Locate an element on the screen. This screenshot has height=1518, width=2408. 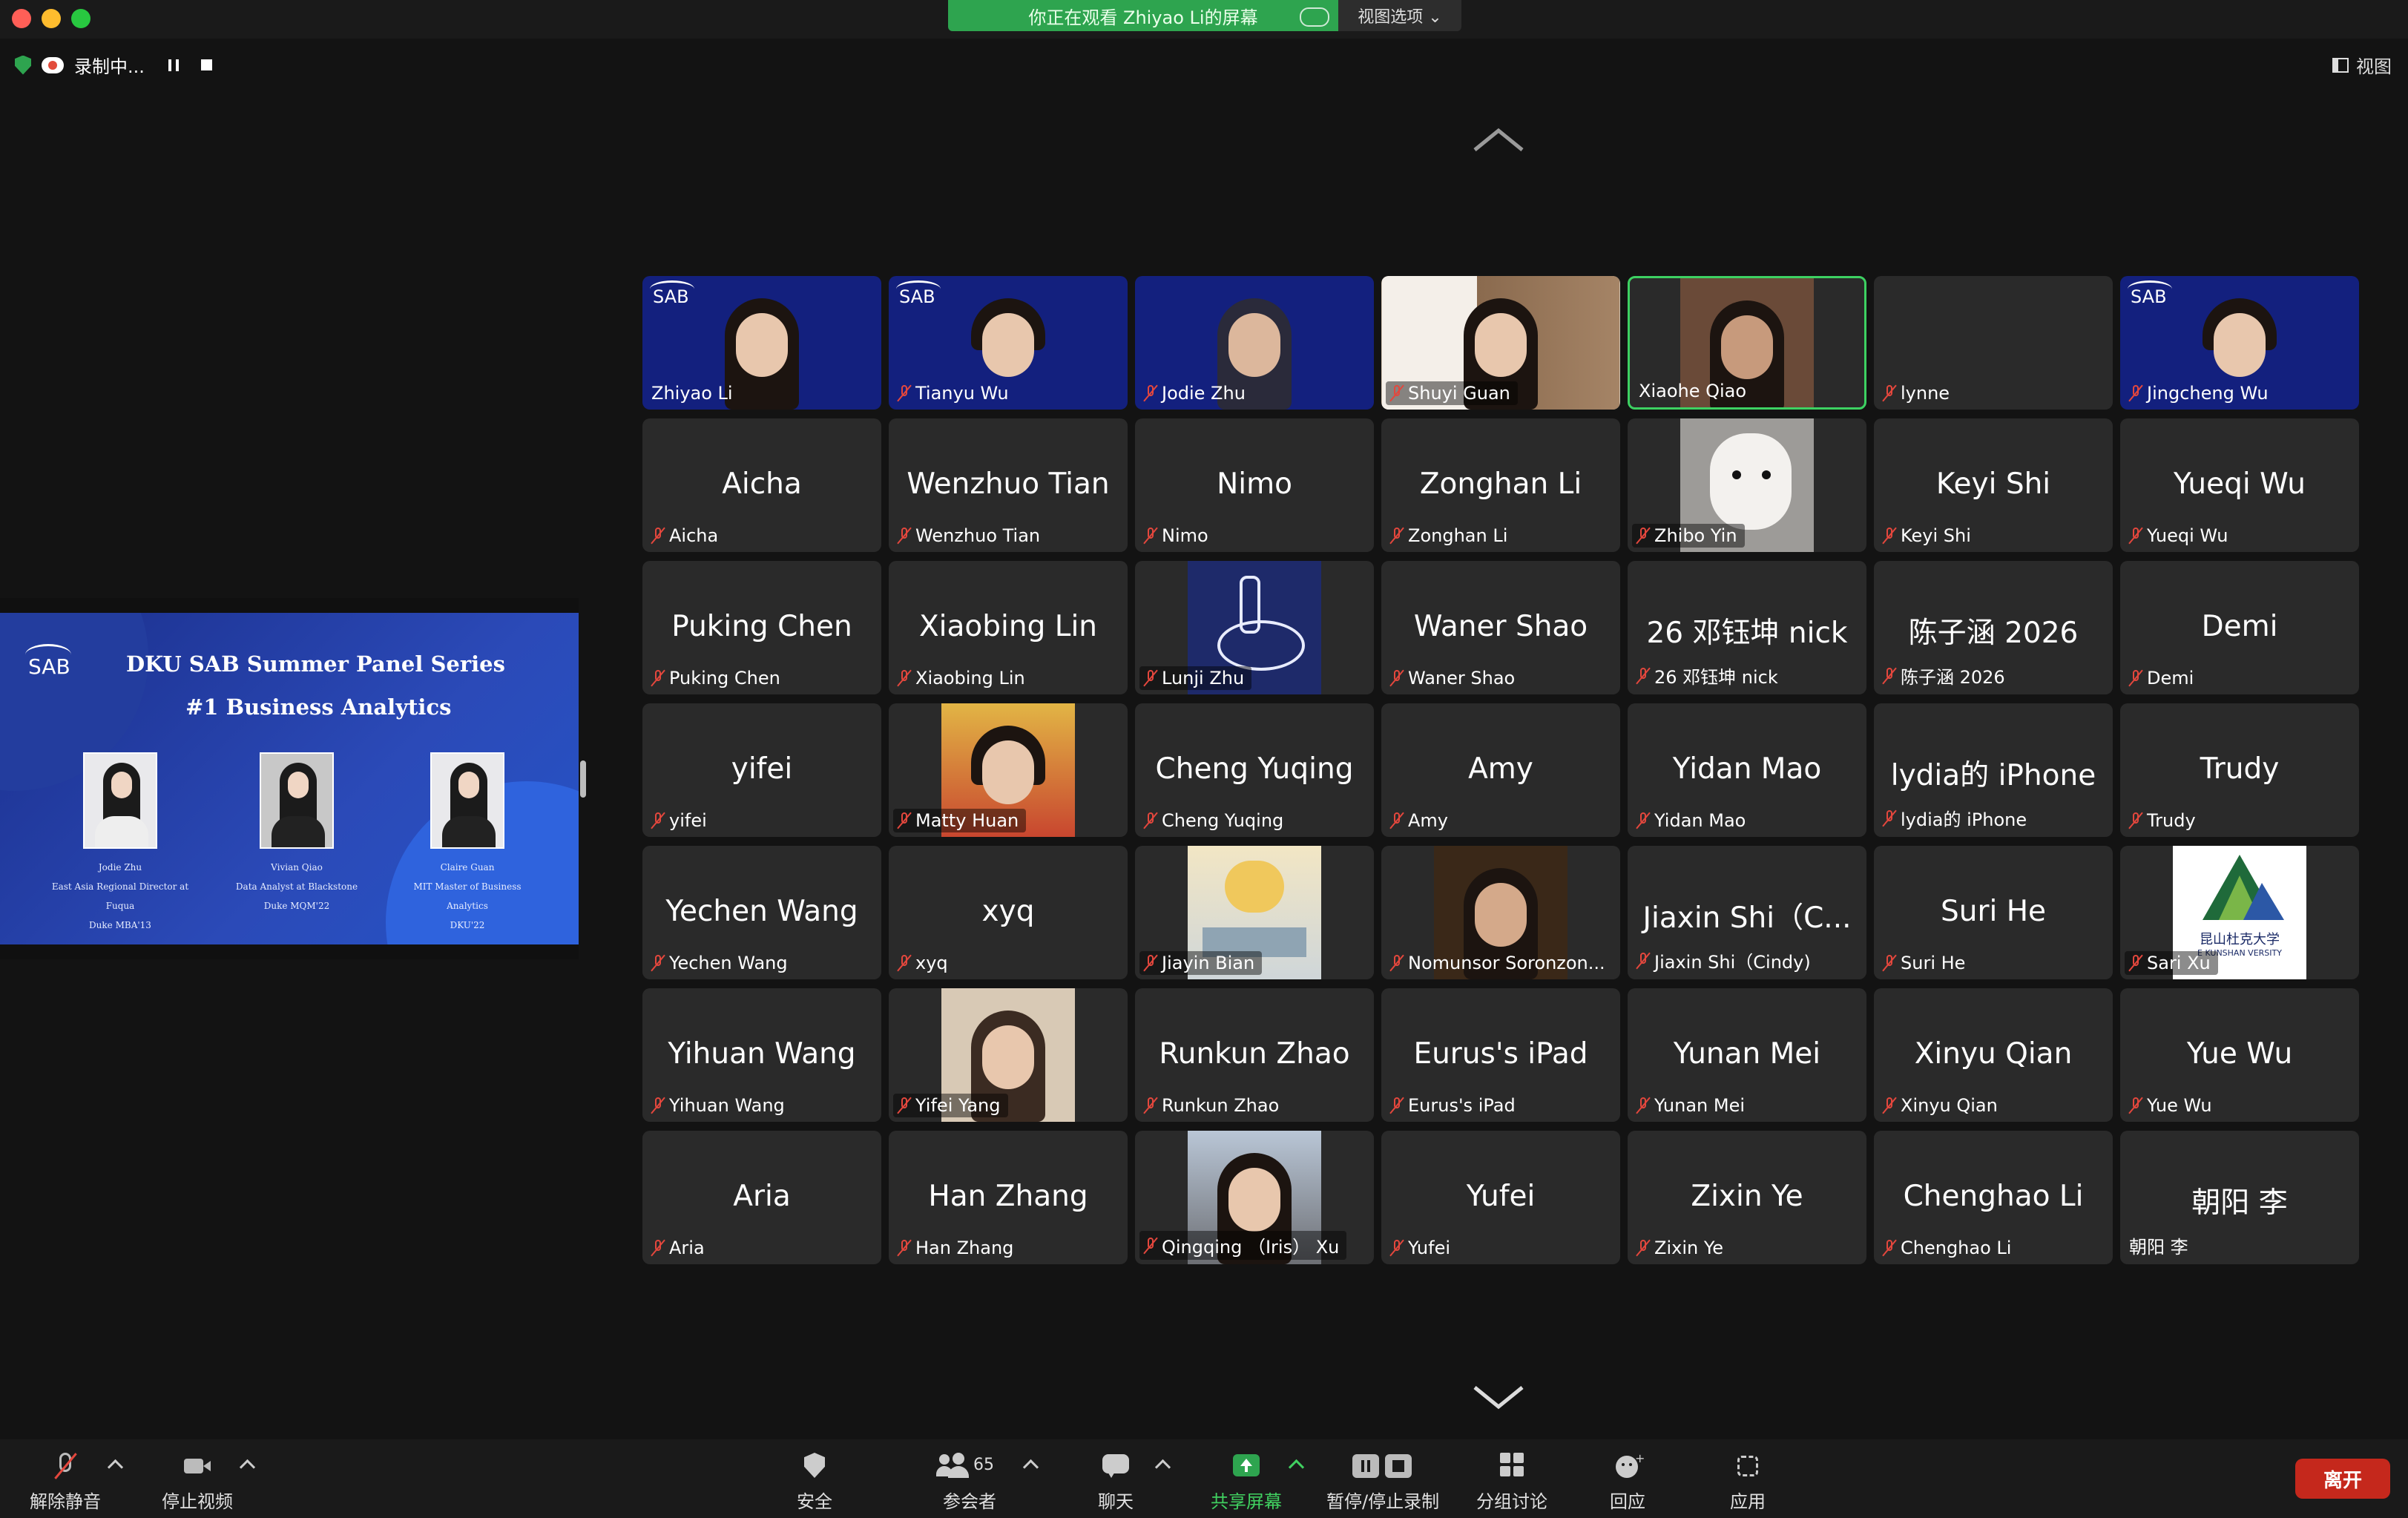
participant-tile: Matty Huan is located at coordinates (1008, 770).